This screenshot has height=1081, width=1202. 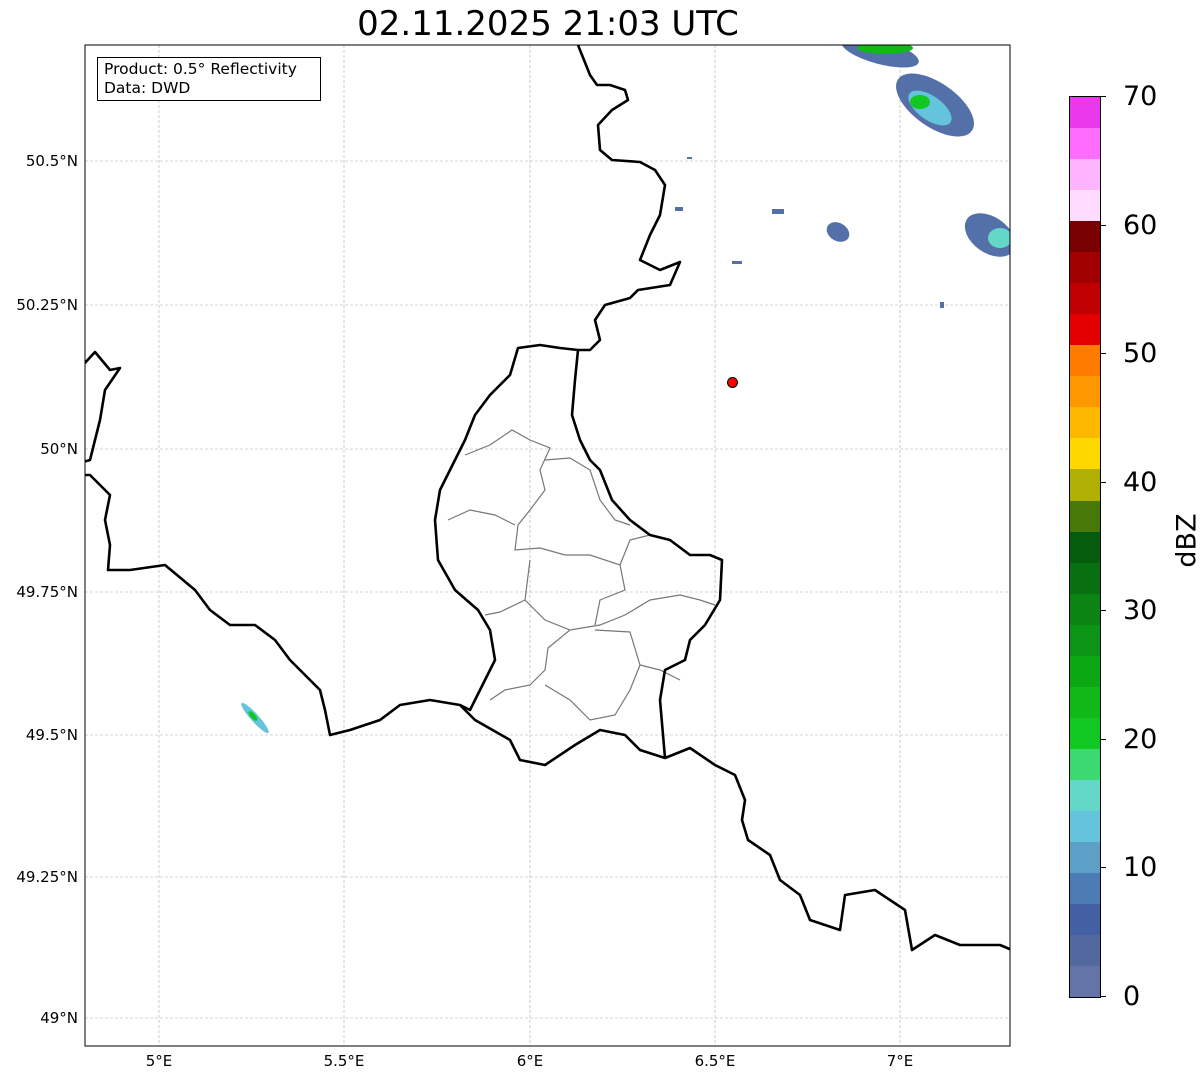 What do you see at coordinates (147, 88) in the screenshot?
I see `data-source-label: Data: DWD` at bounding box center [147, 88].